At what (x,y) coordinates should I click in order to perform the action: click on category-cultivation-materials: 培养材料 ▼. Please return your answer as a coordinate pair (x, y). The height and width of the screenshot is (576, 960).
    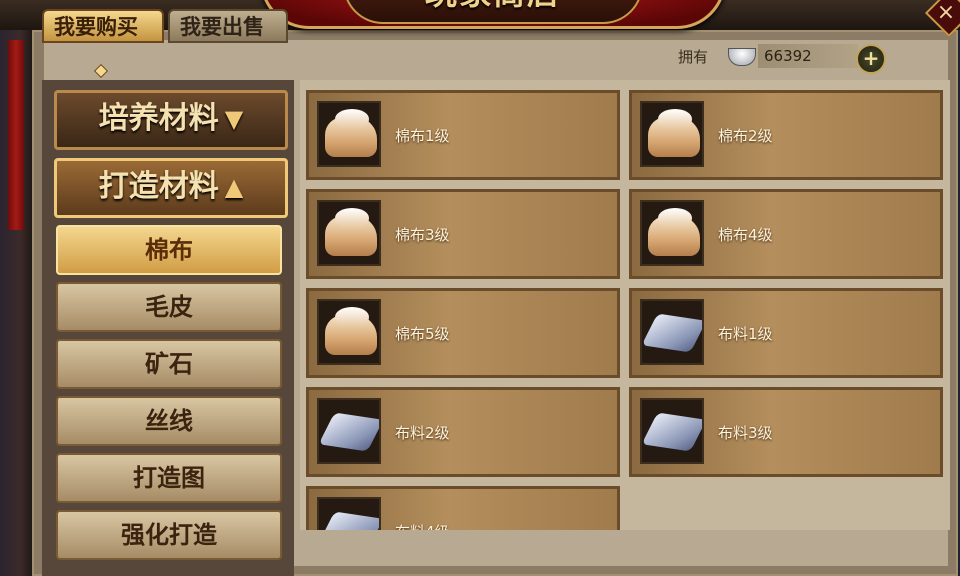
    Looking at the image, I should click on (171, 120).